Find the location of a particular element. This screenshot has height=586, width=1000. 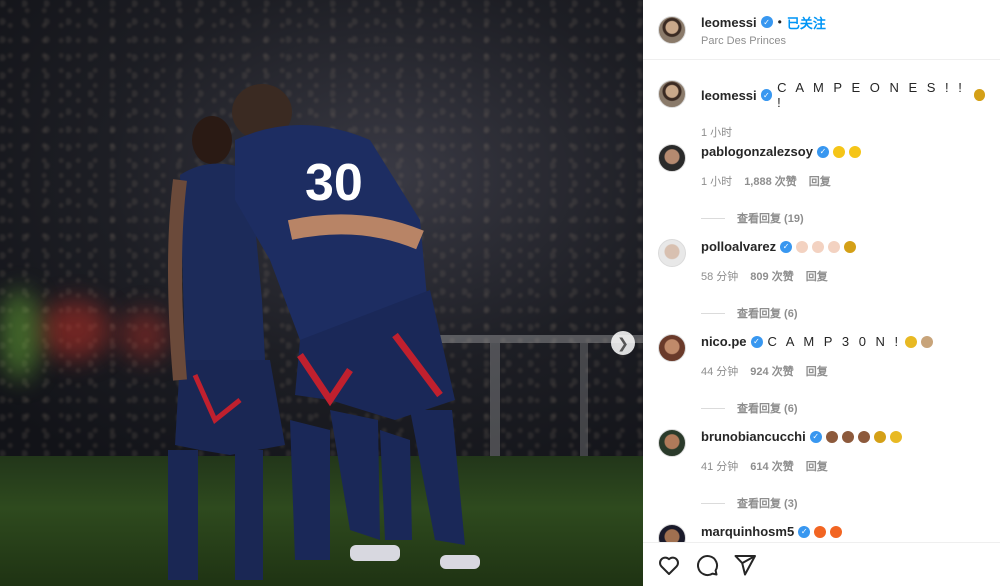

comment-author: polloalvarez is located at coordinates (738, 246).